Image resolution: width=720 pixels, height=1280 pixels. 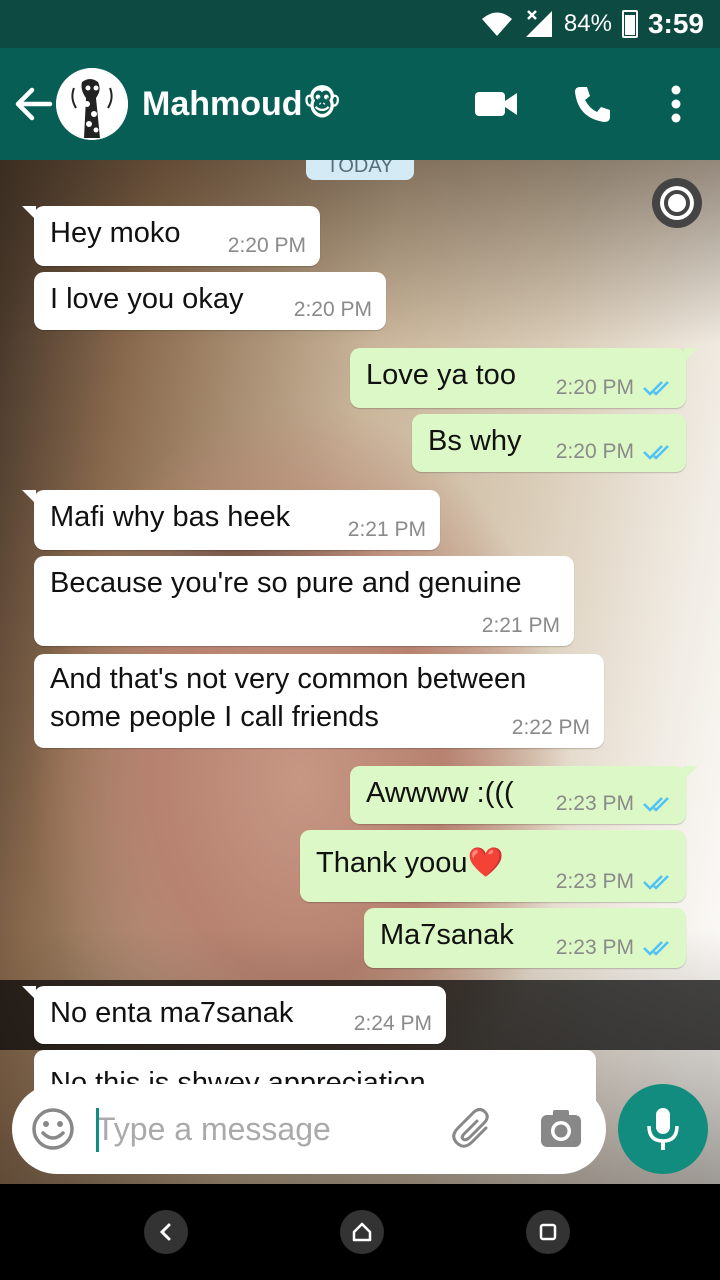 What do you see at coordinates (440, 793) in the screenshot?
I see `message-text: Awwww :(((` at bounding box center [440, 793].